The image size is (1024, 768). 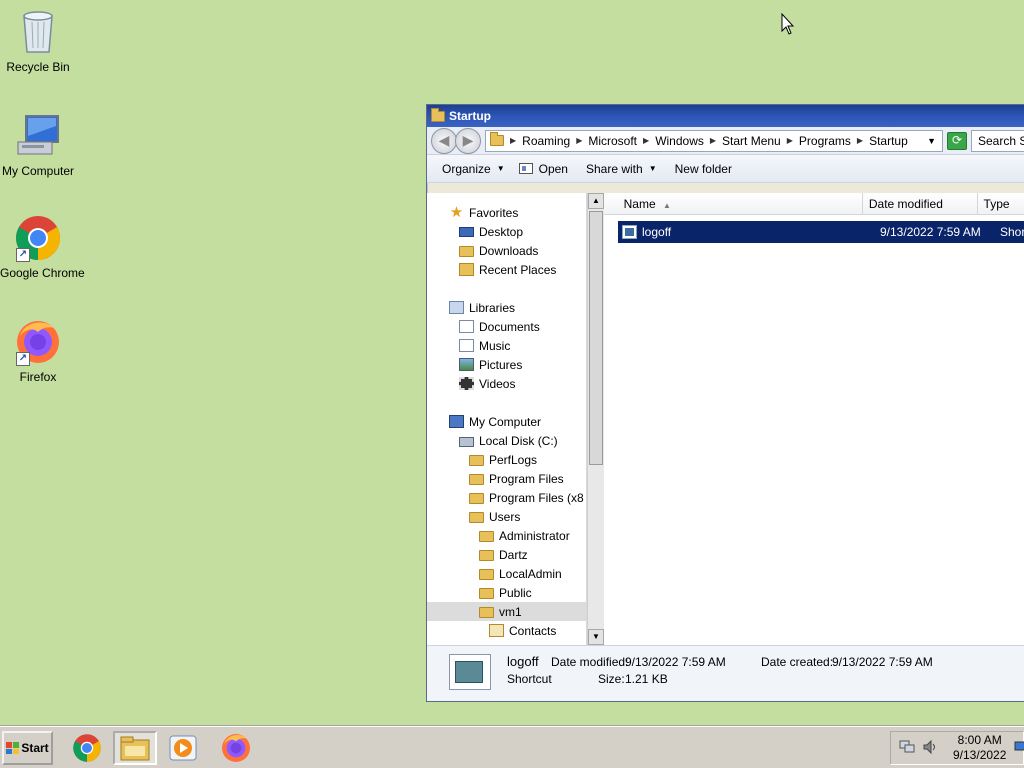 What do you see at coordinates (444, 140) in the screenshot?
I see `back-button: ◀` at bounding box center [444, 140].